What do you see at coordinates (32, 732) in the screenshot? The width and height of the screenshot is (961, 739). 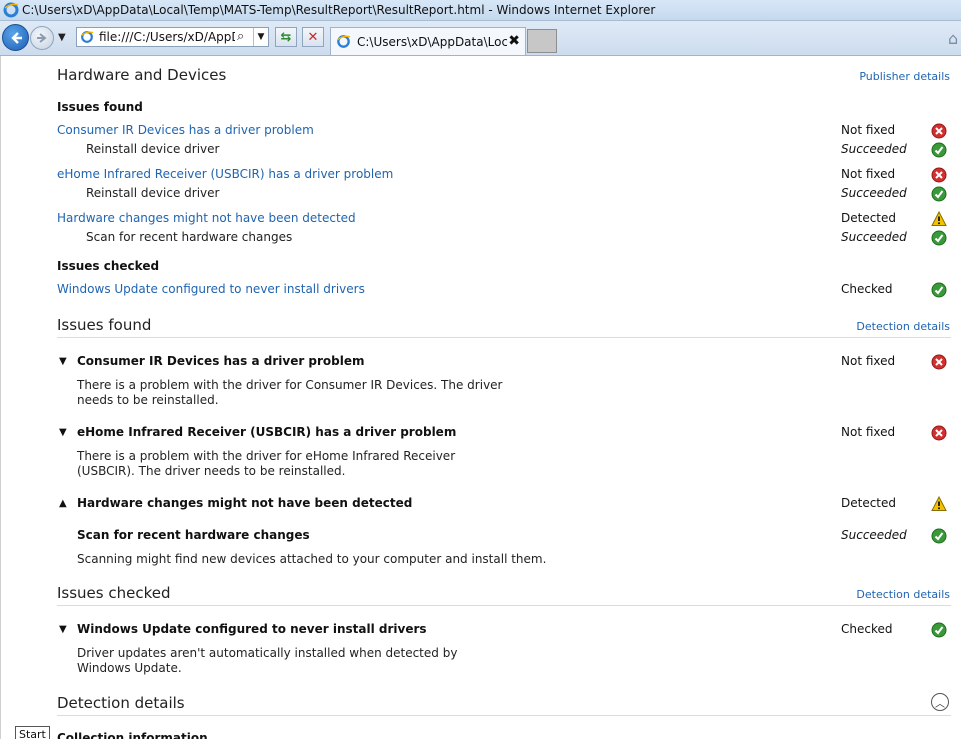 I see `start-button: Start` at bounding box center [32, 732].